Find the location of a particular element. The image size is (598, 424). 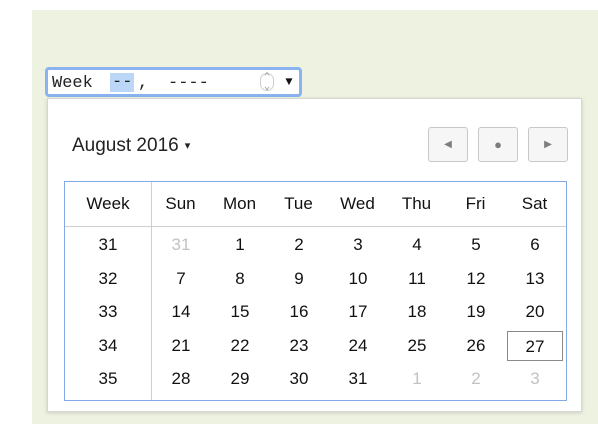

triangle-right-icon: ▶ is located at coordinates (548, 144).